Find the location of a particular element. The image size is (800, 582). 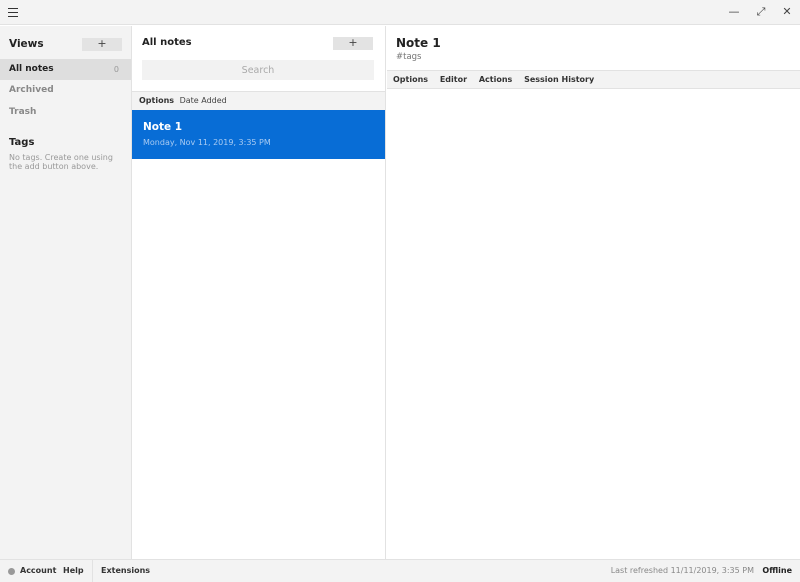

editor-menu-actions: Actions is located at coordinates (495, 79).